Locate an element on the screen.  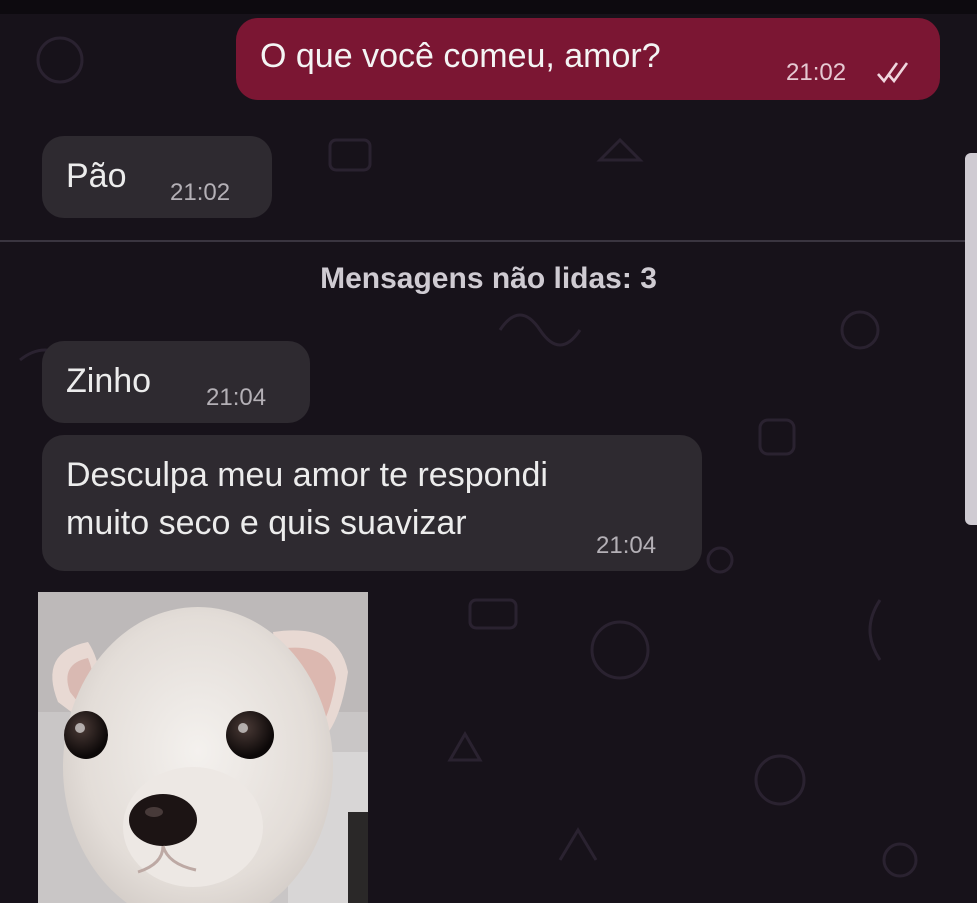
puppy-image is located at coordinates (203, 747).